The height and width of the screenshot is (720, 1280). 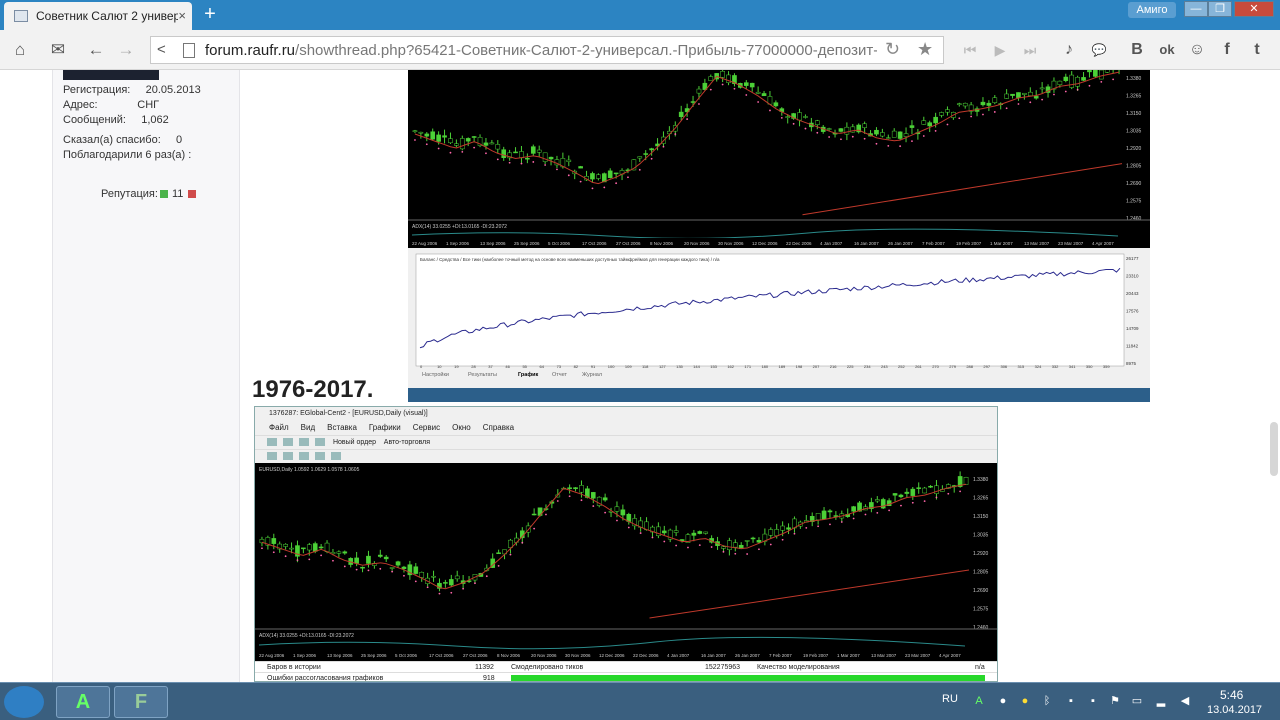 I want to click on reputation-minus-icon, so click(x=192, y=194).